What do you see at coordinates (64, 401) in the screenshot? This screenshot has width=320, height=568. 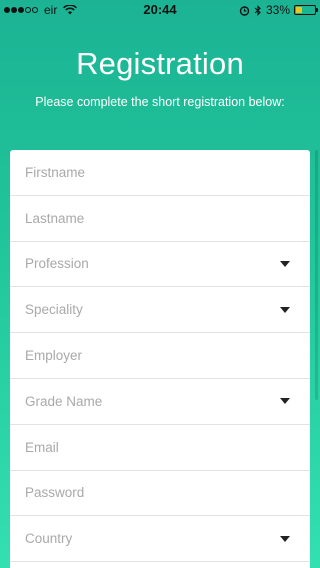 I see `grade-name-placeholder: Grade Name` at bounding box center [64, 401].